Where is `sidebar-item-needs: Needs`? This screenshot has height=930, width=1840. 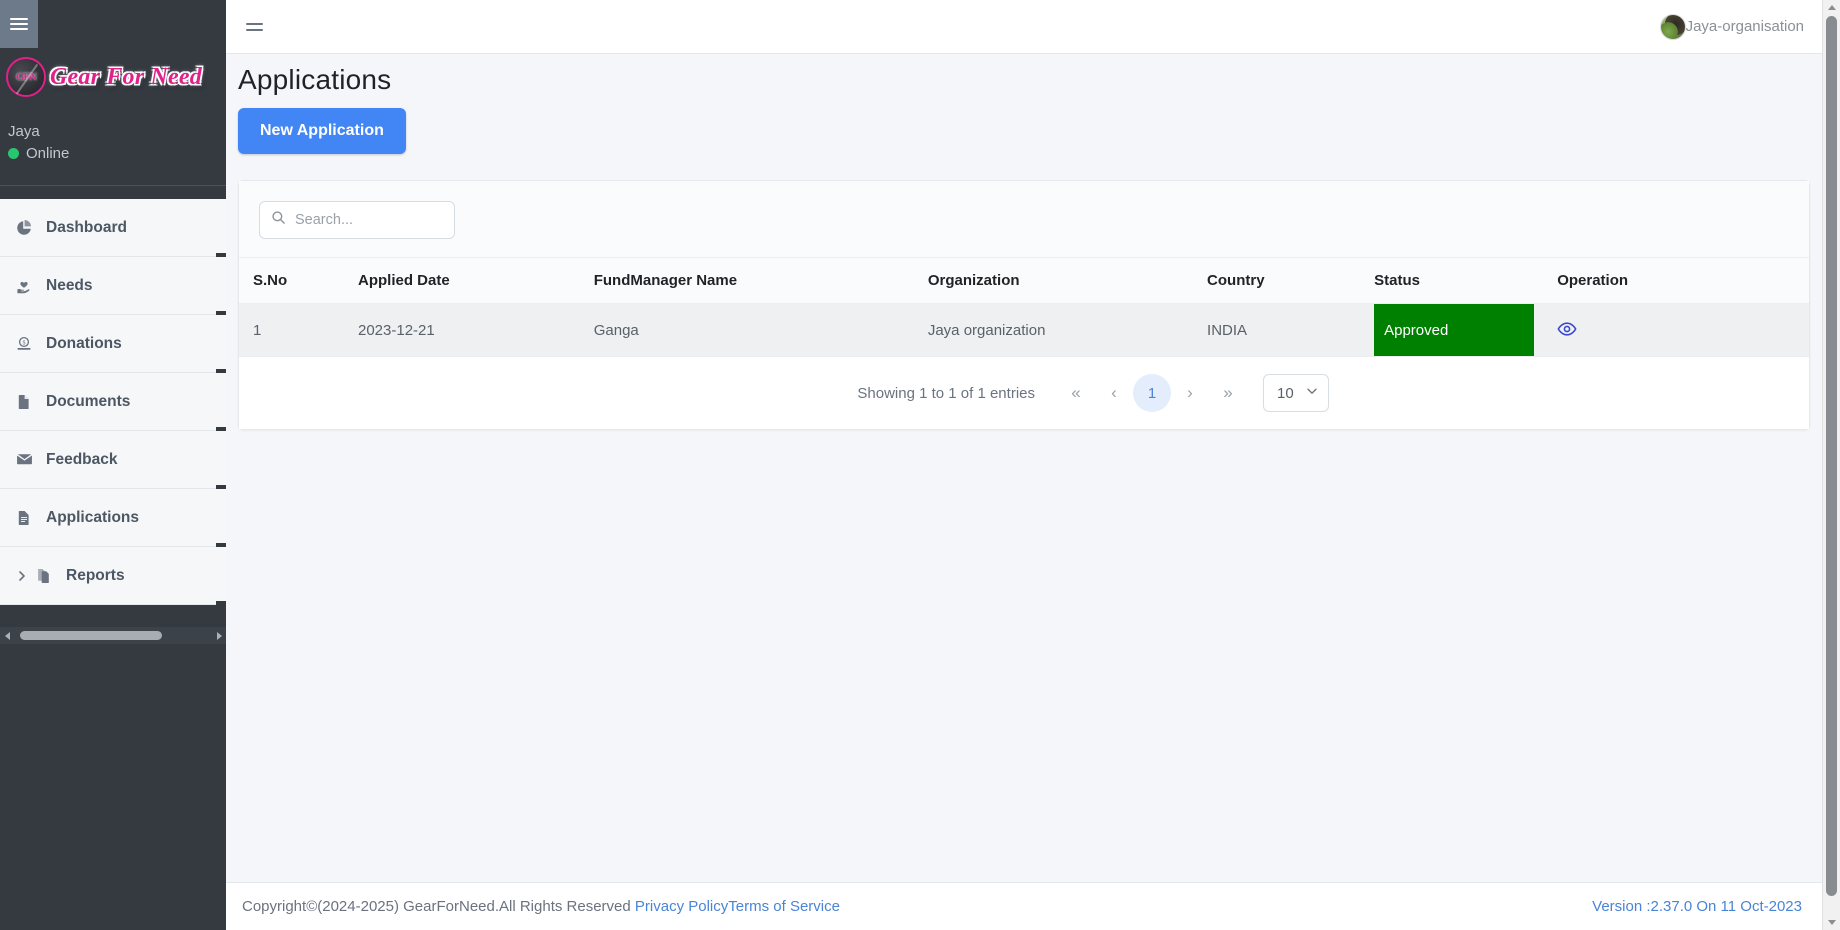
sidebar-item-needs: Needs is located at coordinates (113, 286).